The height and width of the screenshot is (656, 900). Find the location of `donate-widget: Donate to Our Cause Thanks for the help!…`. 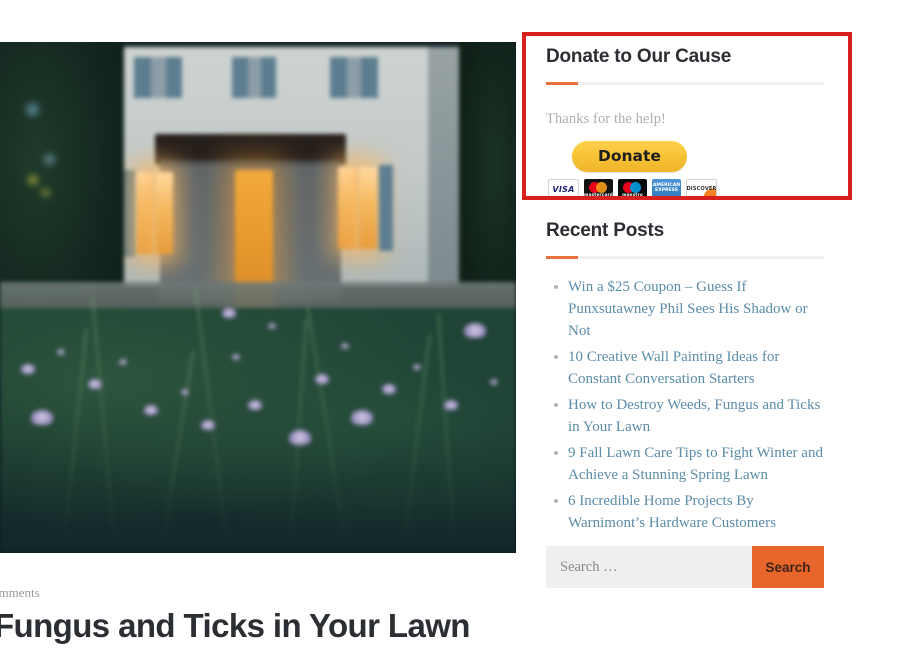

donate-widget: Donate to Our Cause Thanks for the help!… is located at coordinates (685, 122).